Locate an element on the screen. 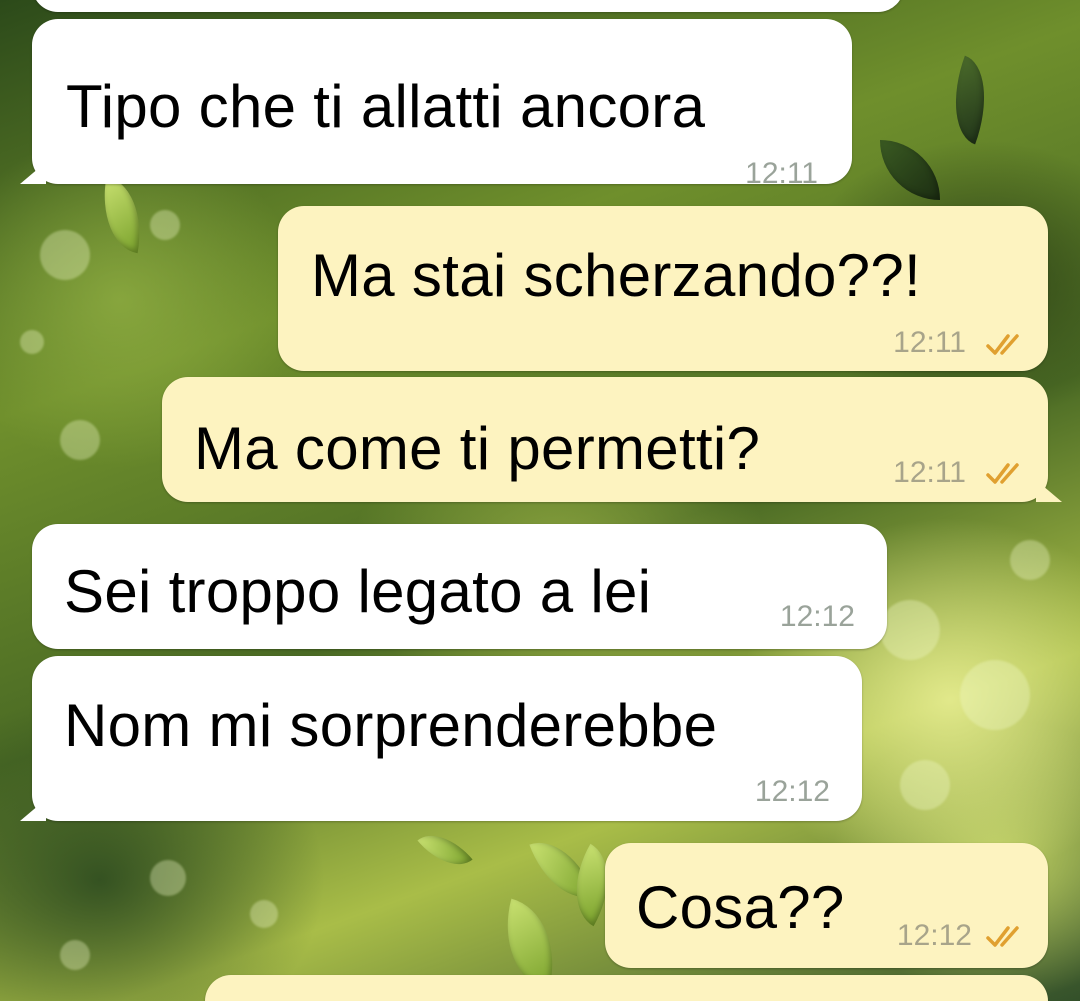  message-text: Ma stai scherzando??! is located at coordinates (616, 275).